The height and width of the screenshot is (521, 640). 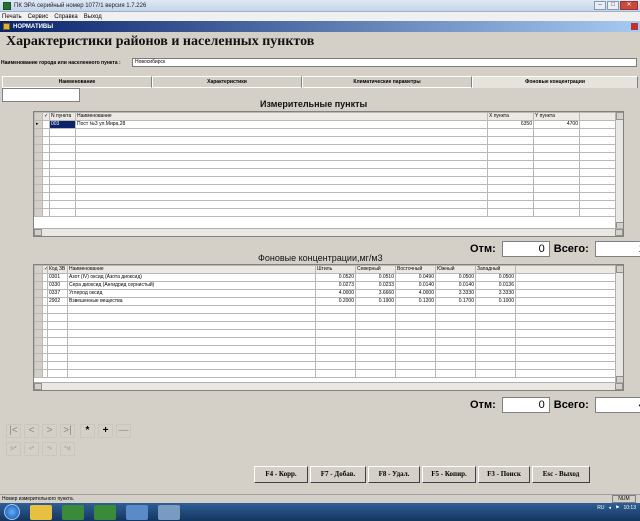 I want to click on city-input: Новосибирск, so click(x=384, y=62).